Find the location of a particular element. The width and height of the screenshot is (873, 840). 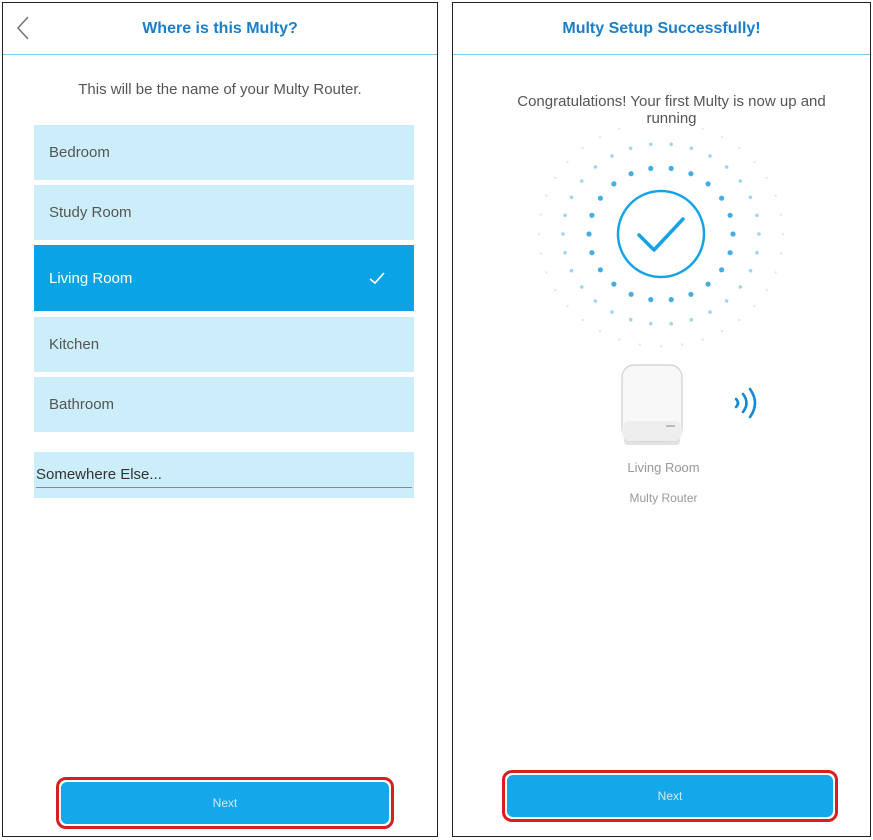

room-option-label: Study Room is located at coordinates (90, 212).